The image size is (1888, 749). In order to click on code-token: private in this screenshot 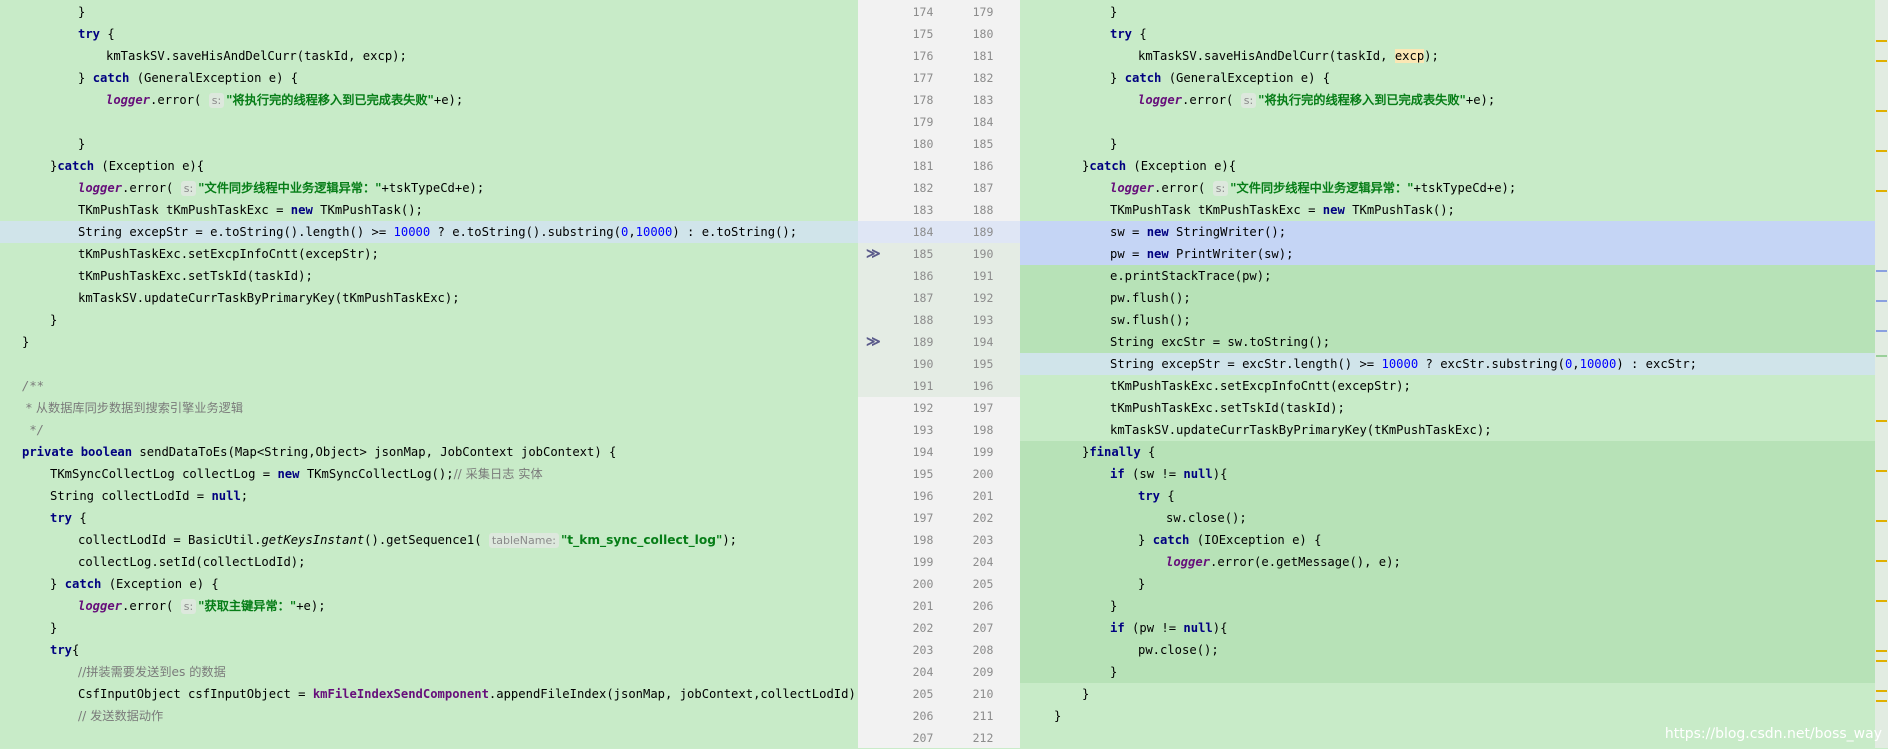, I will do `click(48, 452)`.